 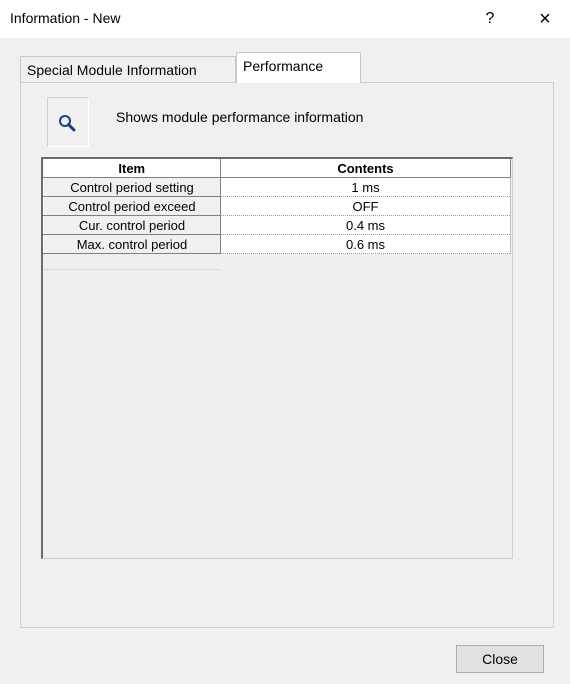 I want to click on table-header-row: Item Contents, so click(x=277, y=168).